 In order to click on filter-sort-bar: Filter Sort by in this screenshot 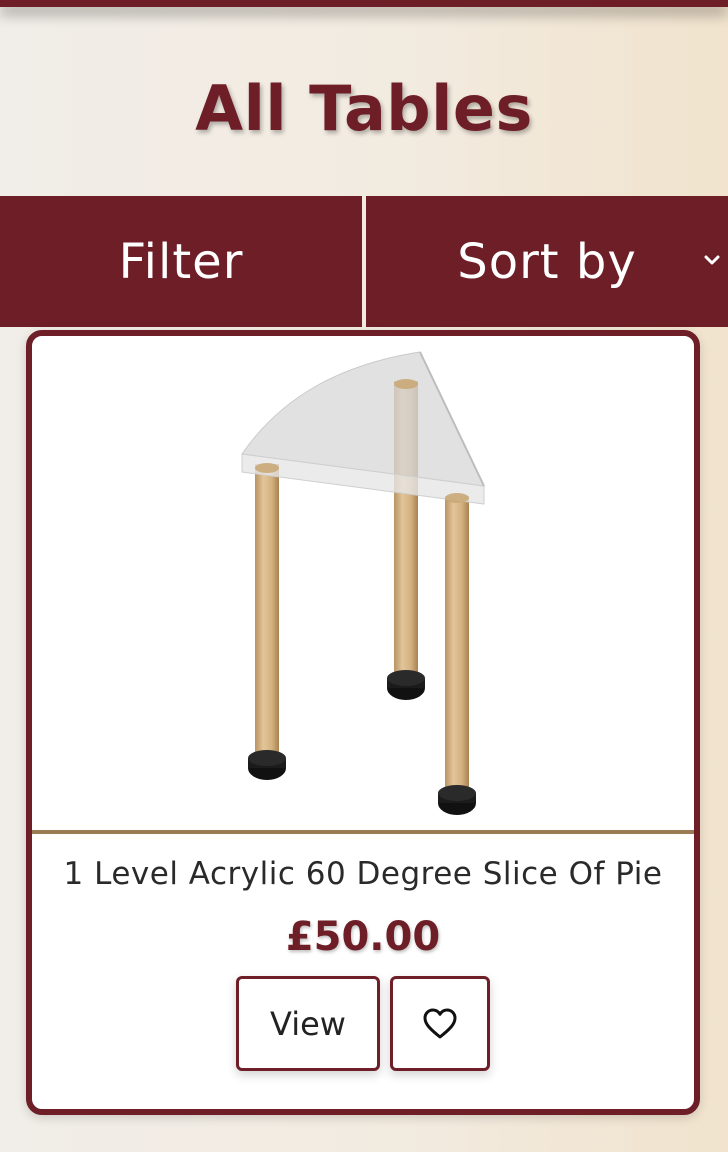, I will do `click(364, 261)`.